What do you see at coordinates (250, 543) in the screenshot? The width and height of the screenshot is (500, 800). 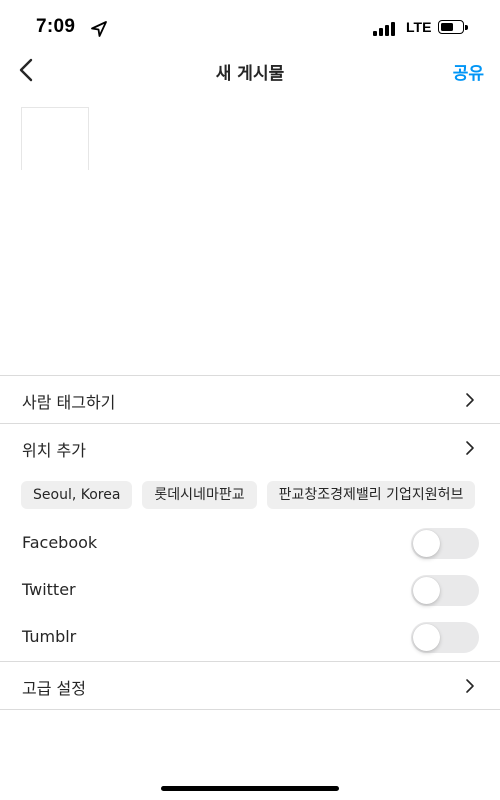 I see `facebook-share-row: Facebook` at bounding box center [250, 543].